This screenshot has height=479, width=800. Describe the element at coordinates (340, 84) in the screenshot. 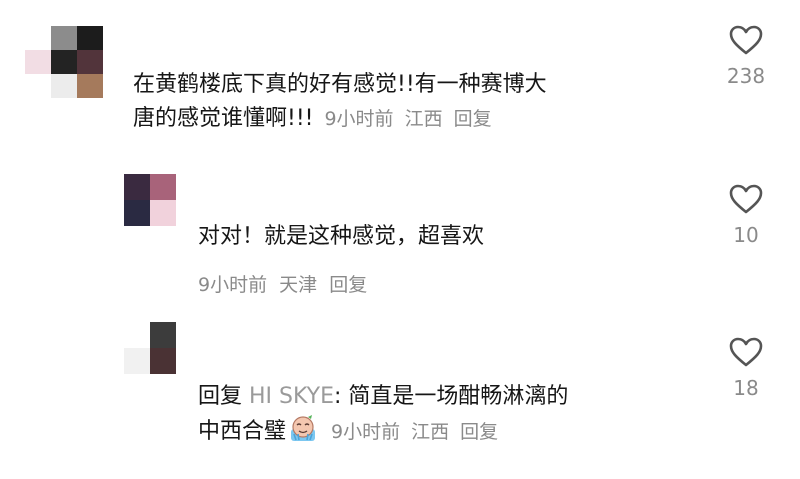

I see `comment-text-line: 在黄鹤楼底下真的好有感觉!!有一种赛博大` at that location.